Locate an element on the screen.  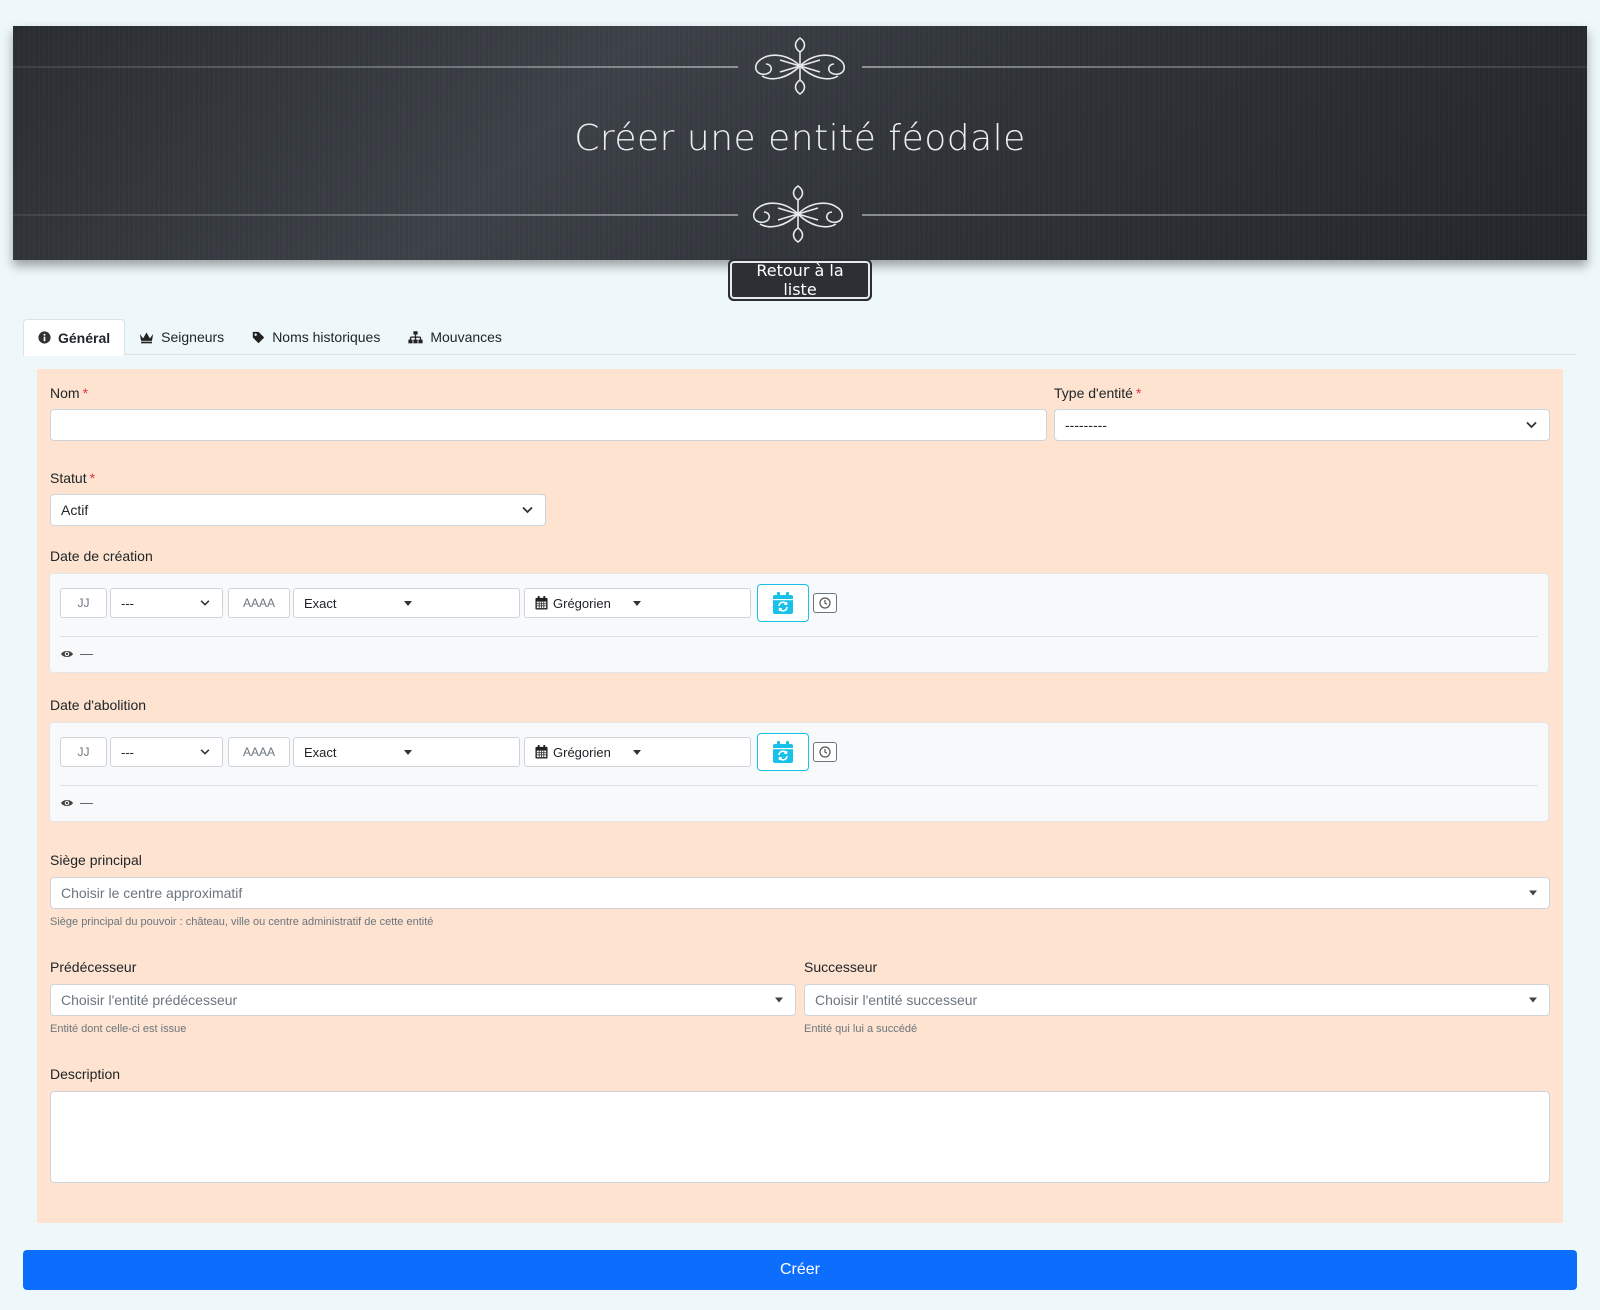
statut-select: Actif is located at coordinates (298, 510).